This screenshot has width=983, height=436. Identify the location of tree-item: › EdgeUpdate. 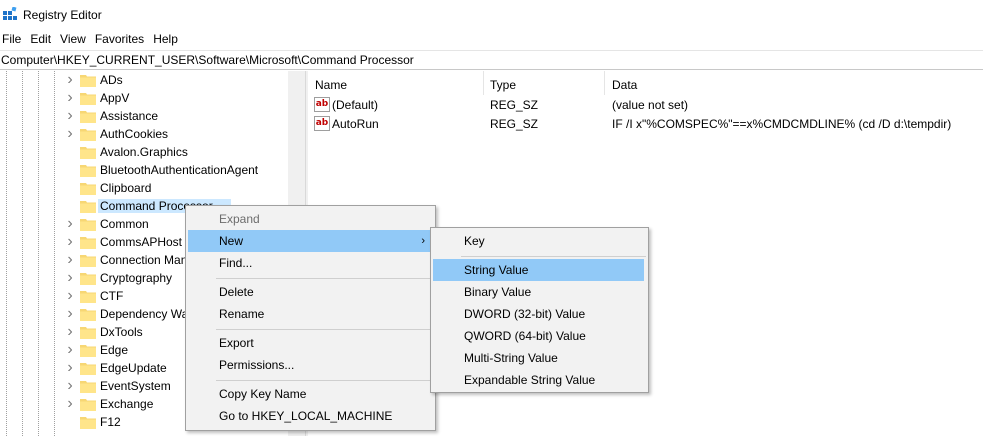
(115, 368).